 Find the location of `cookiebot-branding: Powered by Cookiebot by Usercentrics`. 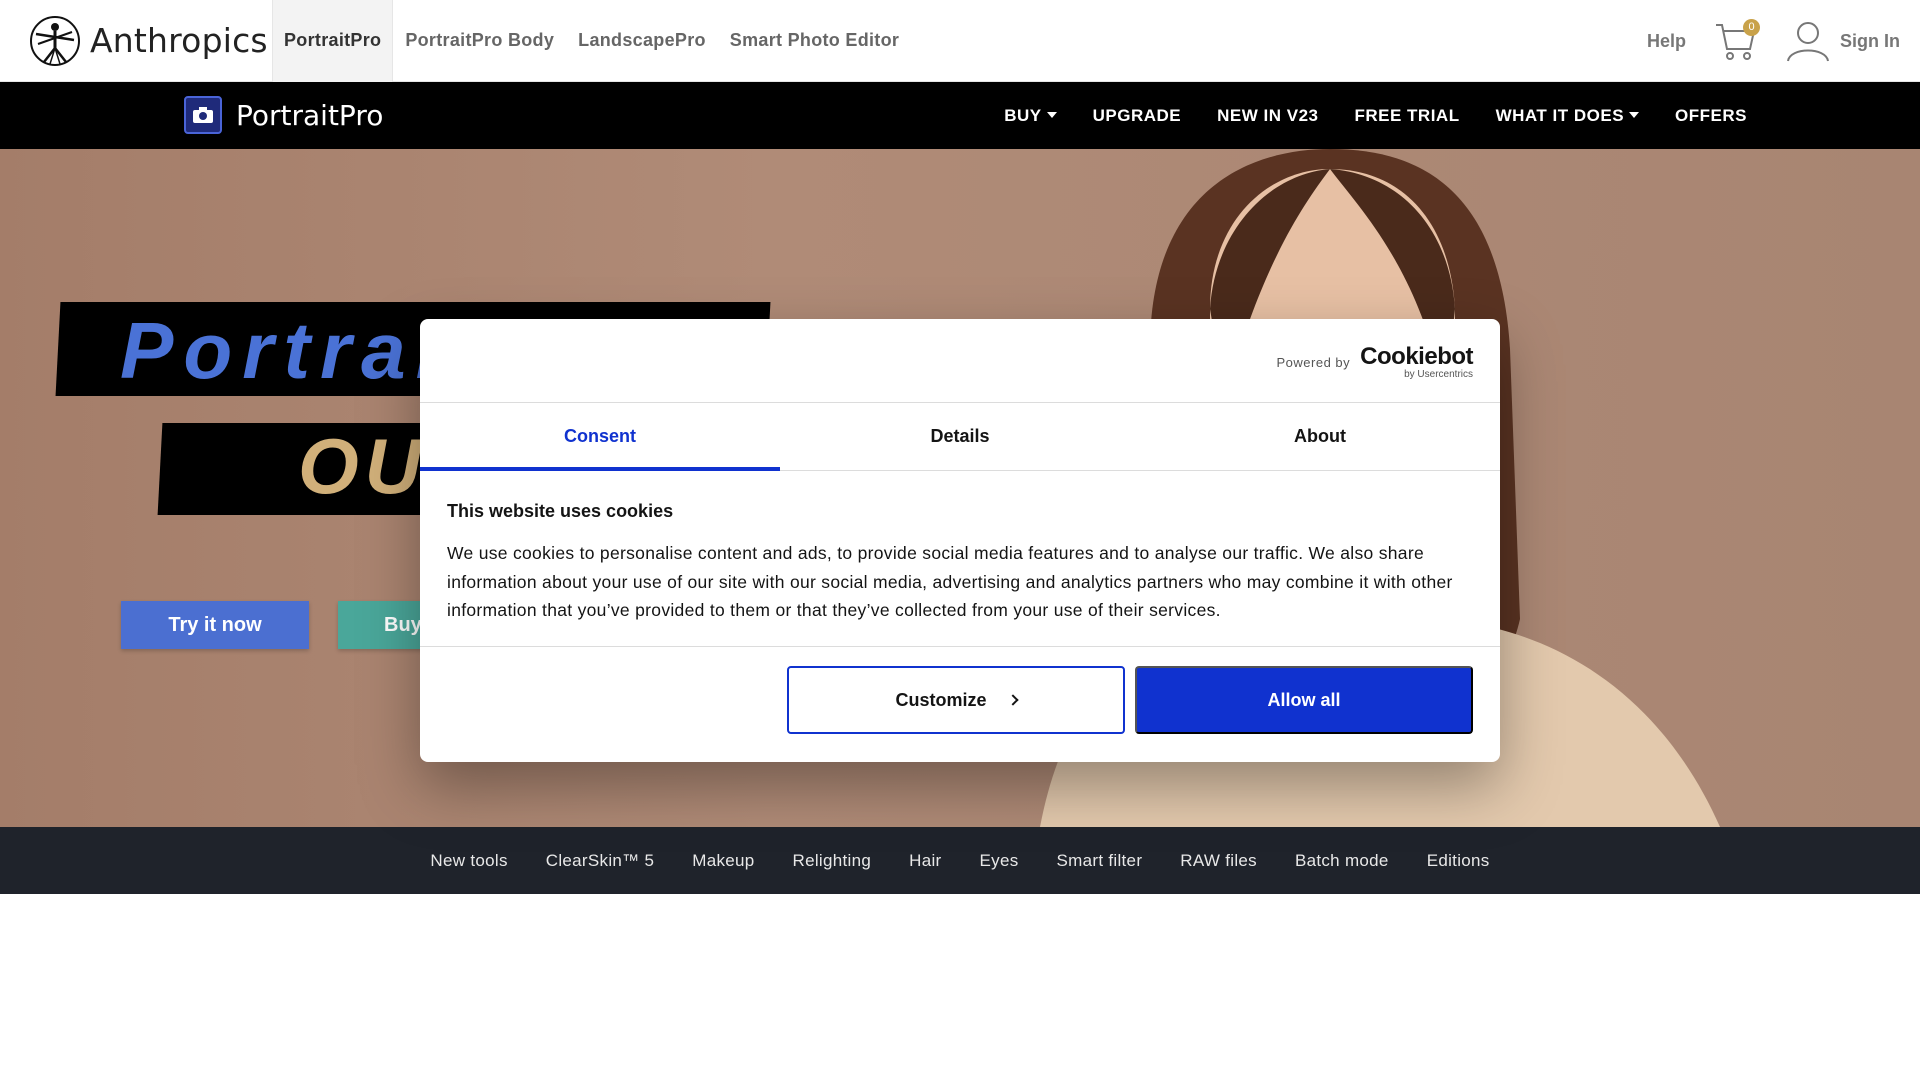

cookiebot-branding: Powered by Cookiebot by Usercentrics is located at coordinates (1375, 362).